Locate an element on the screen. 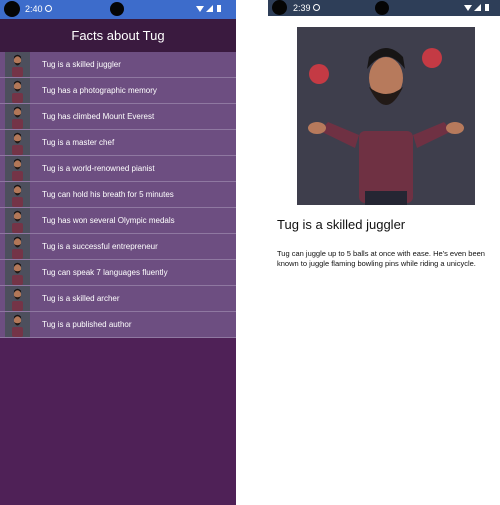 The height and width of the screenshot is (505, 500). status-time: 2:39 is located at coordinates (302, 8).